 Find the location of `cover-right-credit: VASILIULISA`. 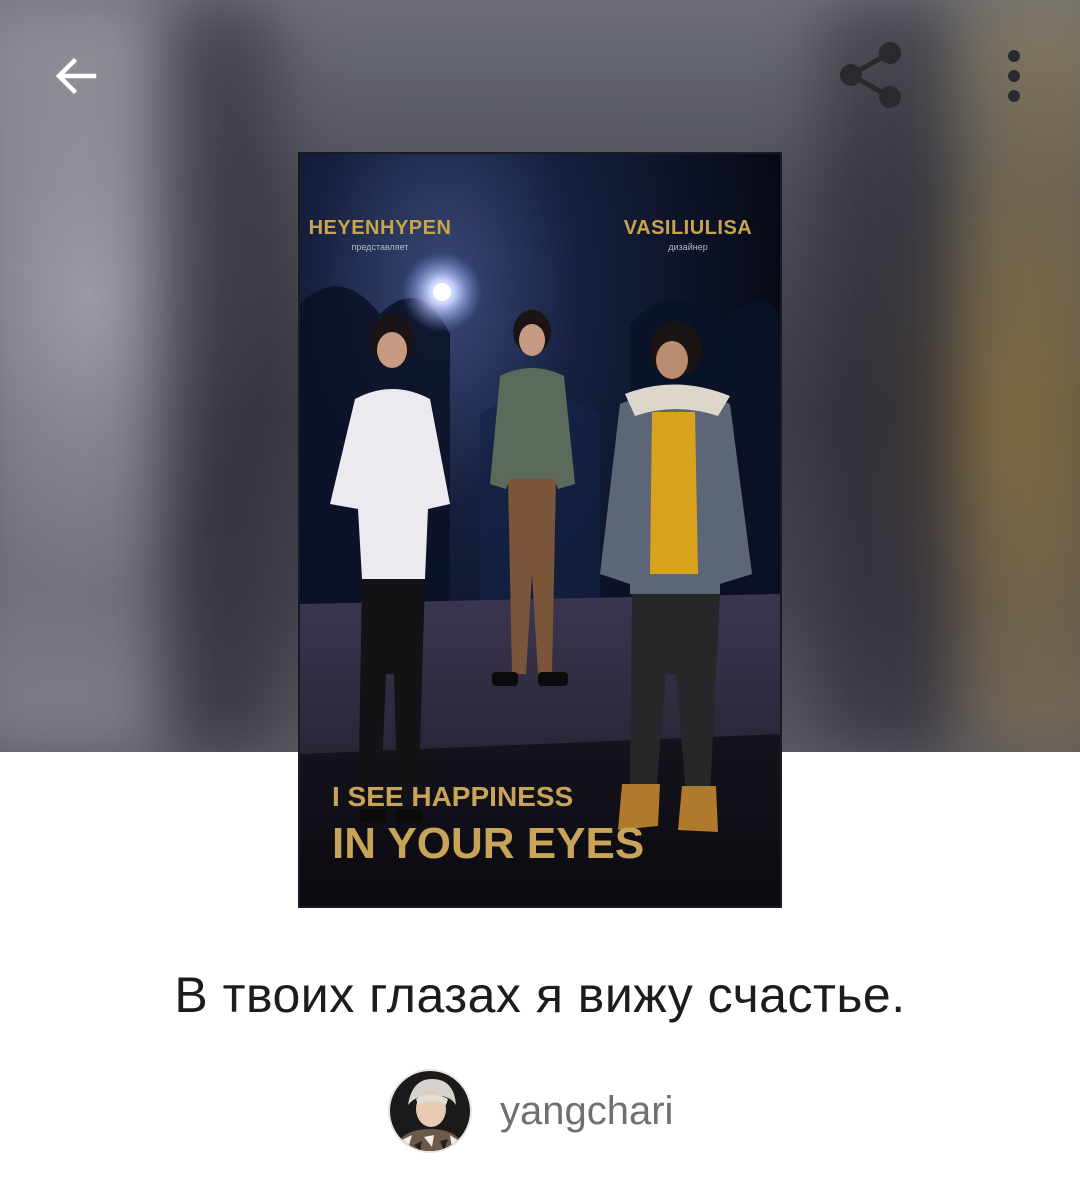

cover-right-credit: VASILIULISA is located at coordinates (688, 228).